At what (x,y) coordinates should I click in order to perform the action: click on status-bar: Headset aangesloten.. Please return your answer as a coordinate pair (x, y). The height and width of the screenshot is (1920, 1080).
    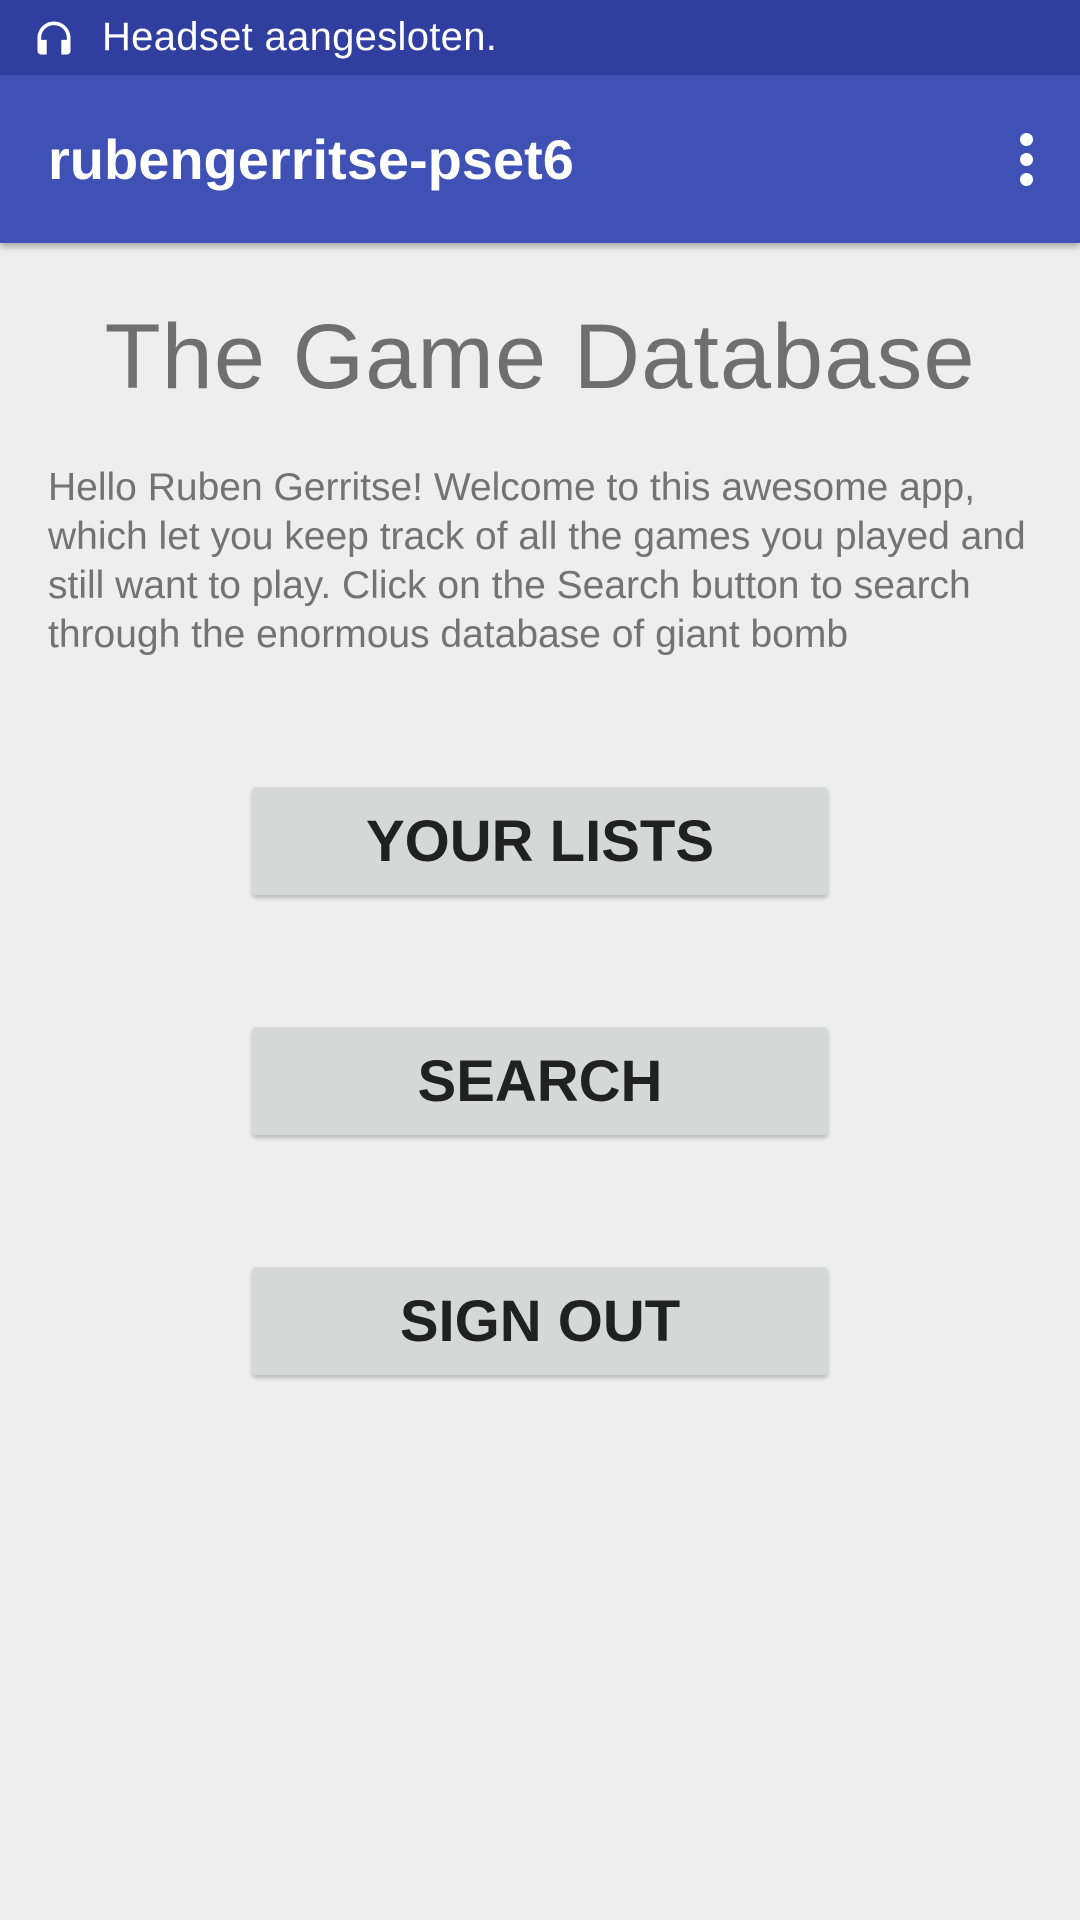
    Looking at the image, I should click on (540, 37).